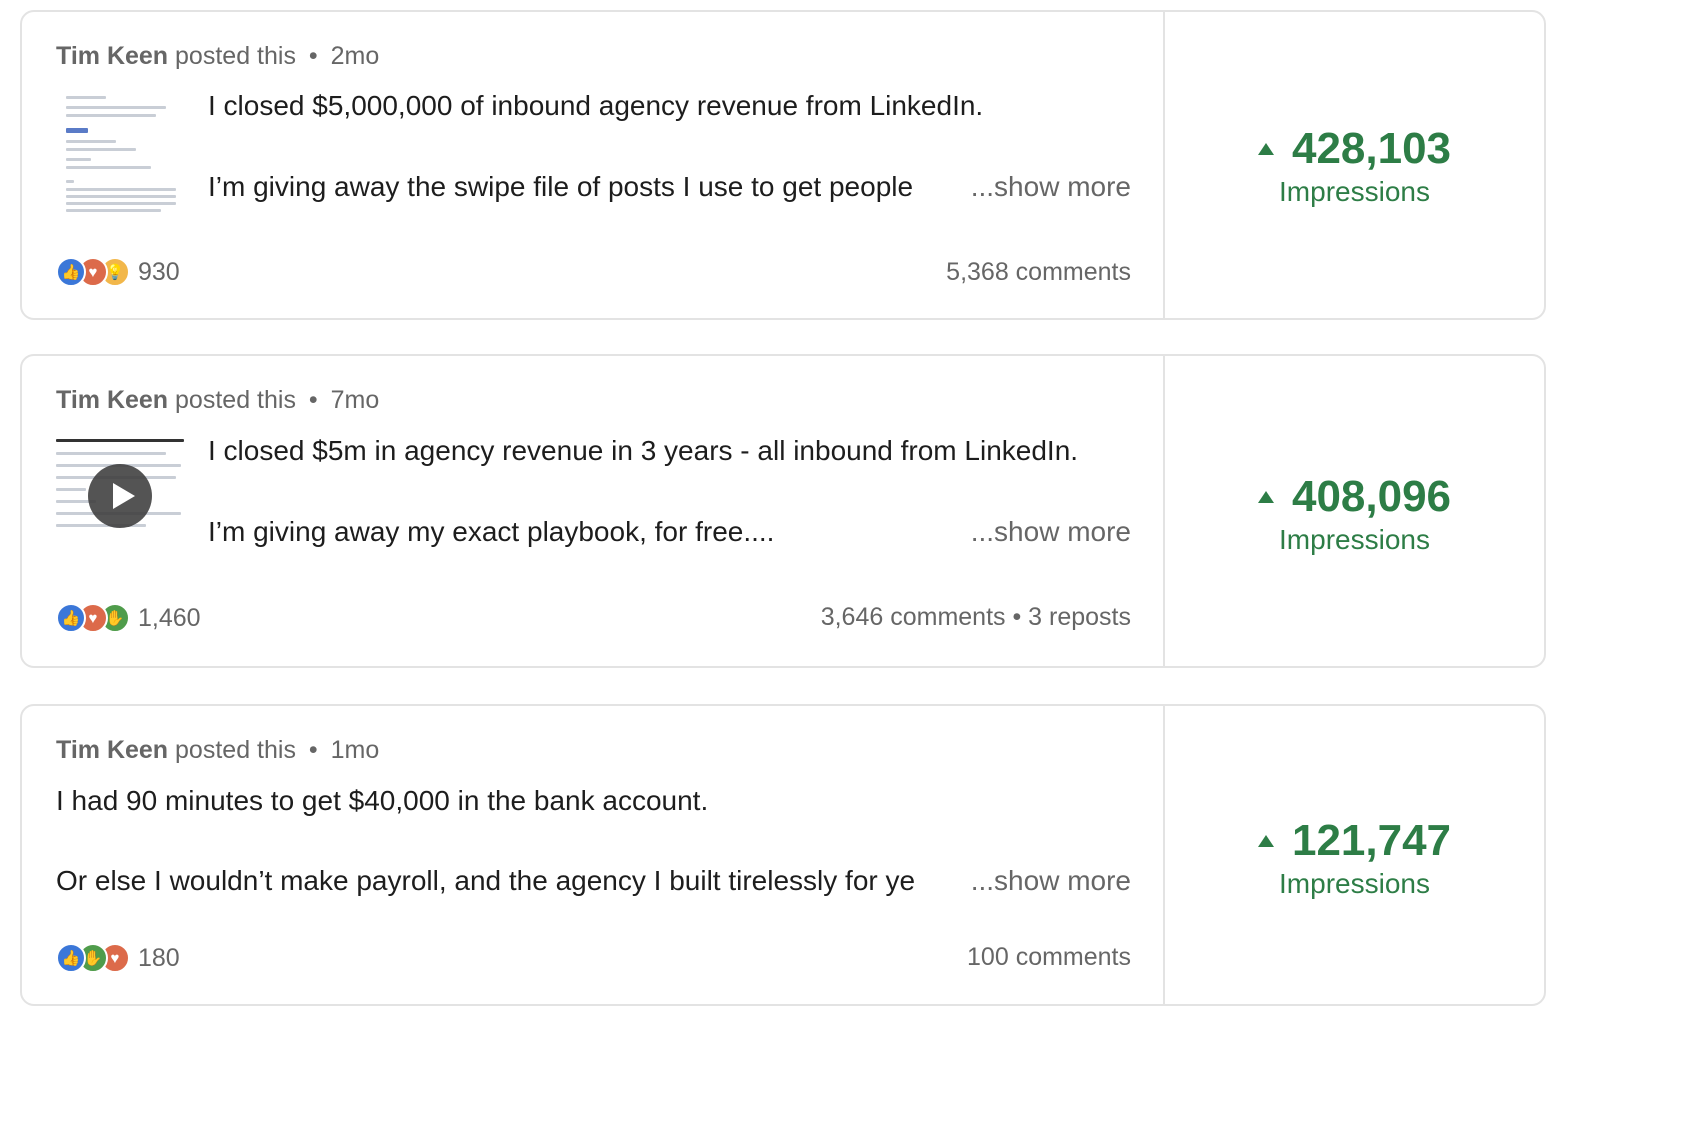 This screenshot has width=1708, height=1126. What do you see at coordinates (159, 957) in the screenshot?
I see `reaction-count: 180` at bounding box center [159, 957].